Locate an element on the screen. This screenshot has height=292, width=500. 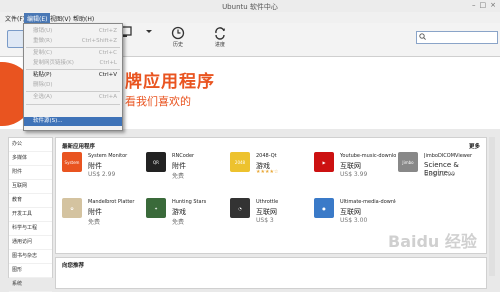
app-price: US$ 3.99 is located at coordinates (354, 174).